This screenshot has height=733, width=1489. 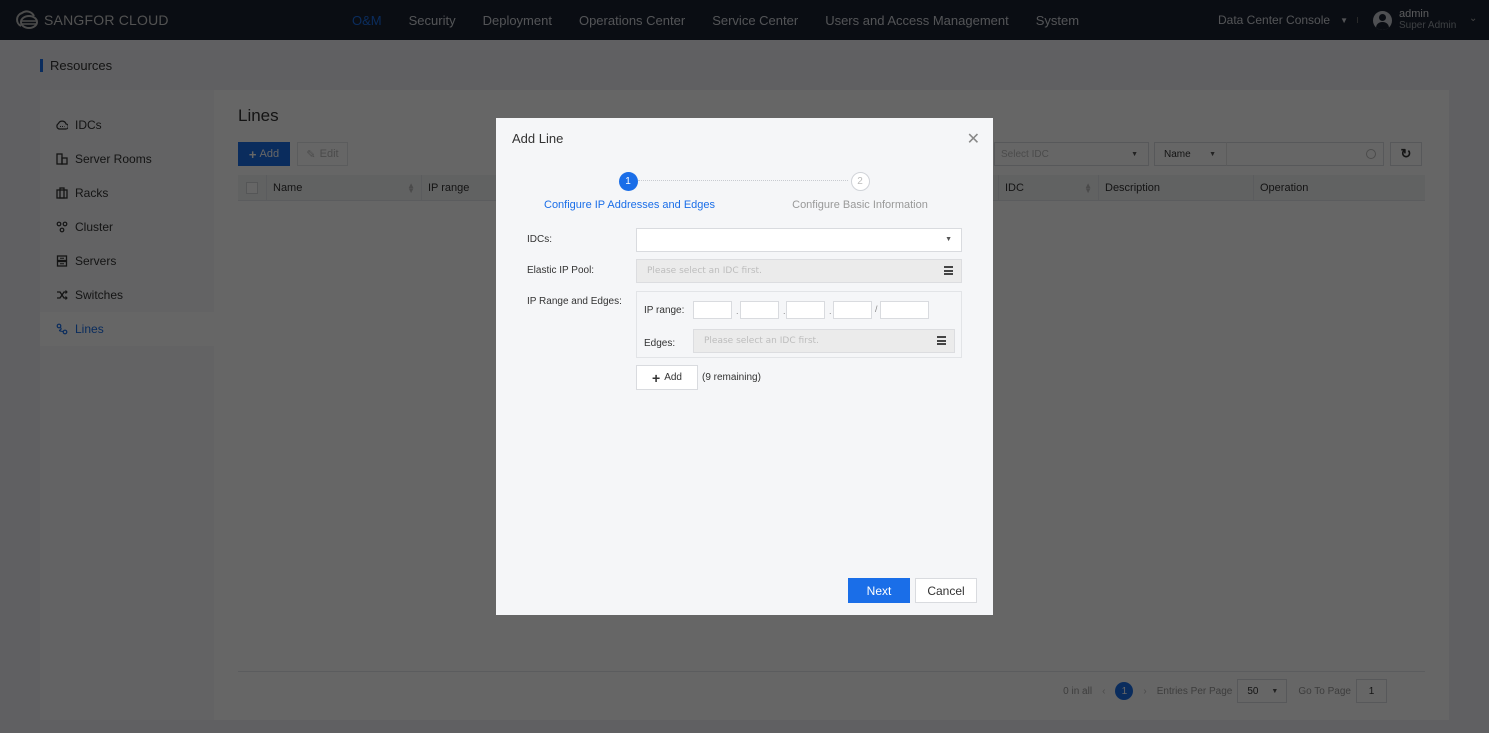 What do you see at coordinates (946, 590) in the screenshot?
I see `cancel-button: Cancel` at bounding box center [946, 590].